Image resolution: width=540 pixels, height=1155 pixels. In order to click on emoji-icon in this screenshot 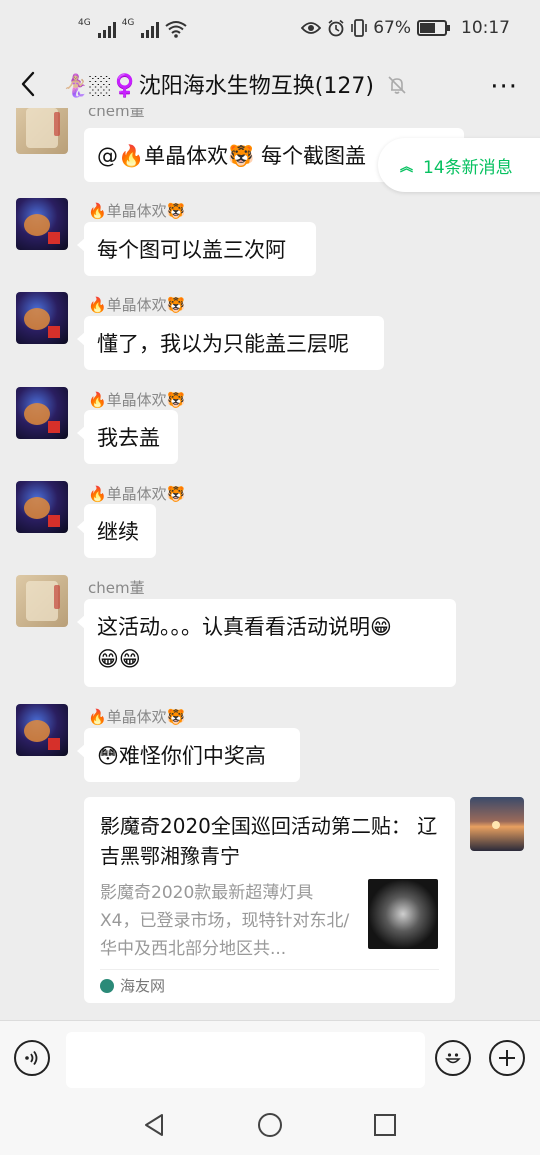, I will do `click(453, 1058)`.